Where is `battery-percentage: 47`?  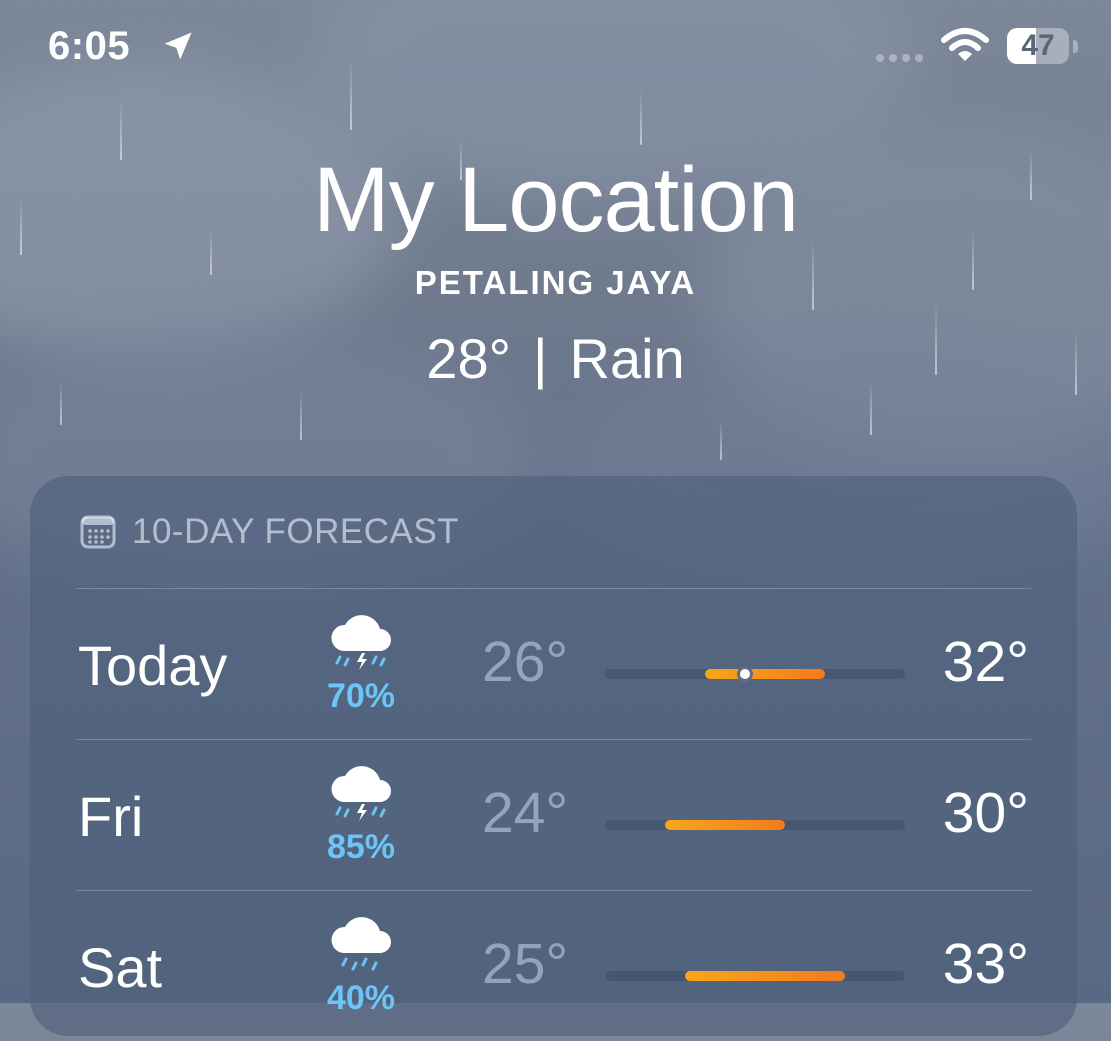 battery-percentage: 47 is located at coordinates (1038, 45).